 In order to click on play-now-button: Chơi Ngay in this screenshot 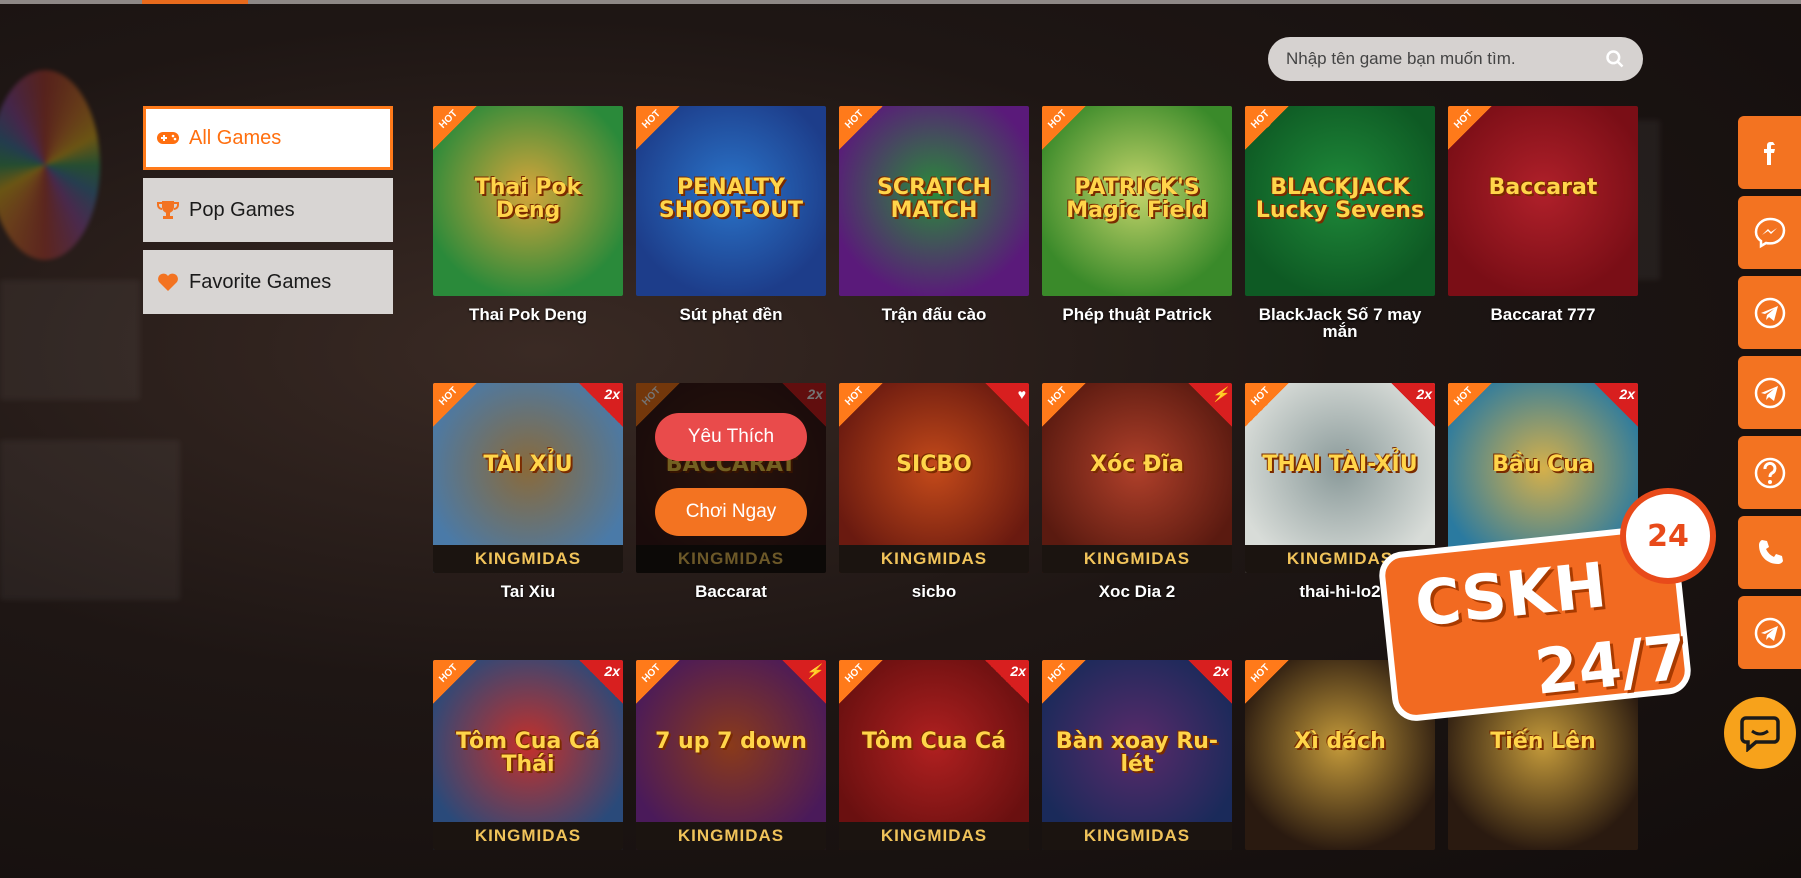, I will do `click(731, 512)`.